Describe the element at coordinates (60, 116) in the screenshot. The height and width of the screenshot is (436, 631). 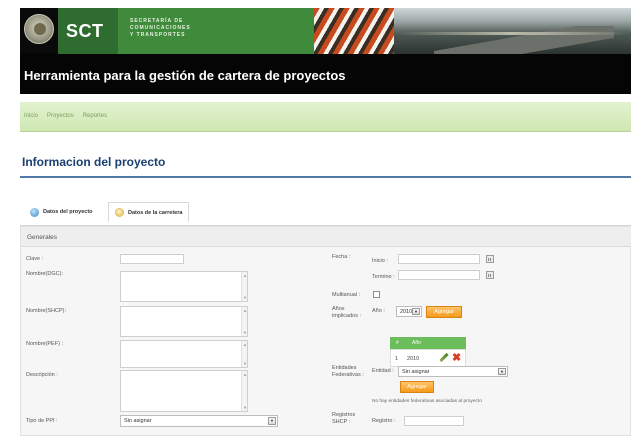
I see `nav-item-proyectos: Proyectos` at that location.